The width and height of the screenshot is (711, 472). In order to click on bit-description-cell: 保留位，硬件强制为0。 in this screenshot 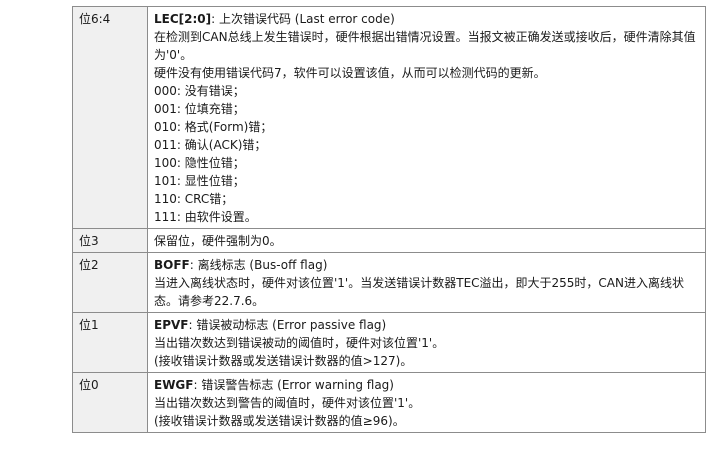, I will do `click(426, 240)`.